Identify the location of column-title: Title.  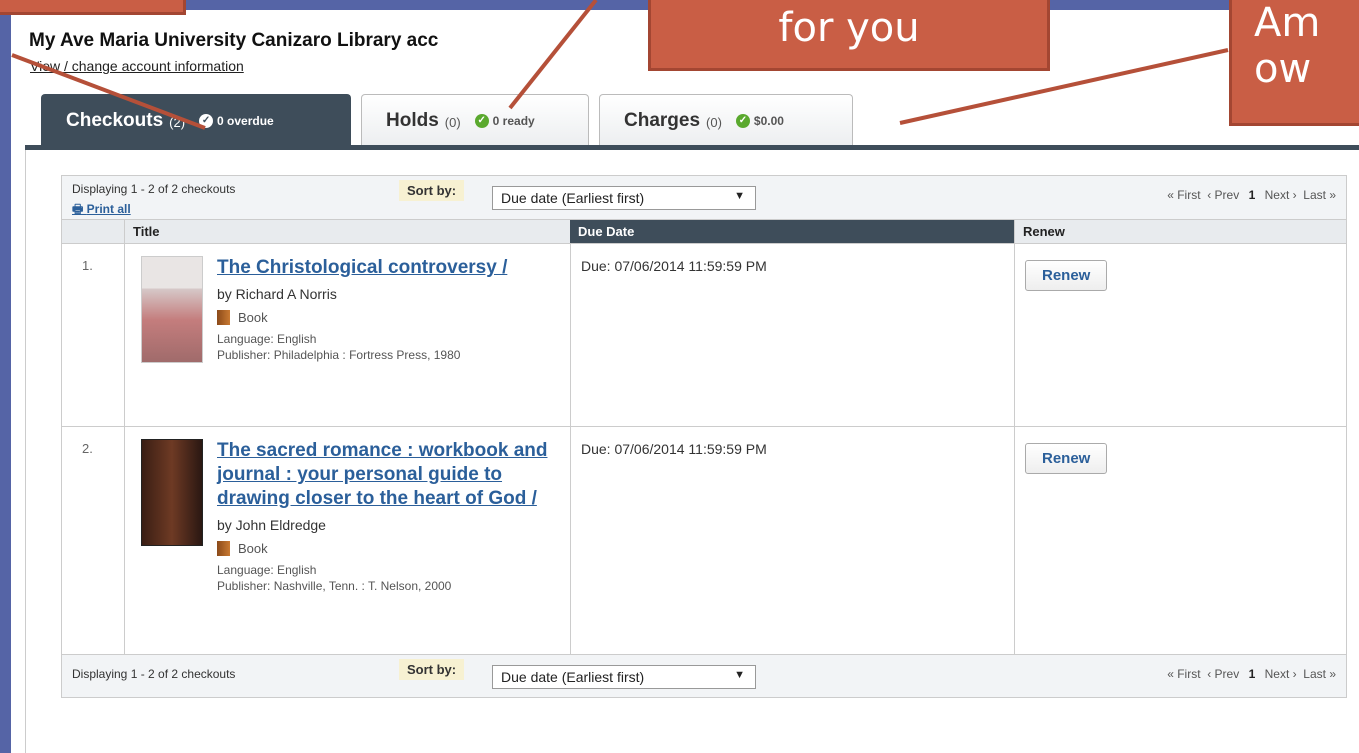
(347, 231).